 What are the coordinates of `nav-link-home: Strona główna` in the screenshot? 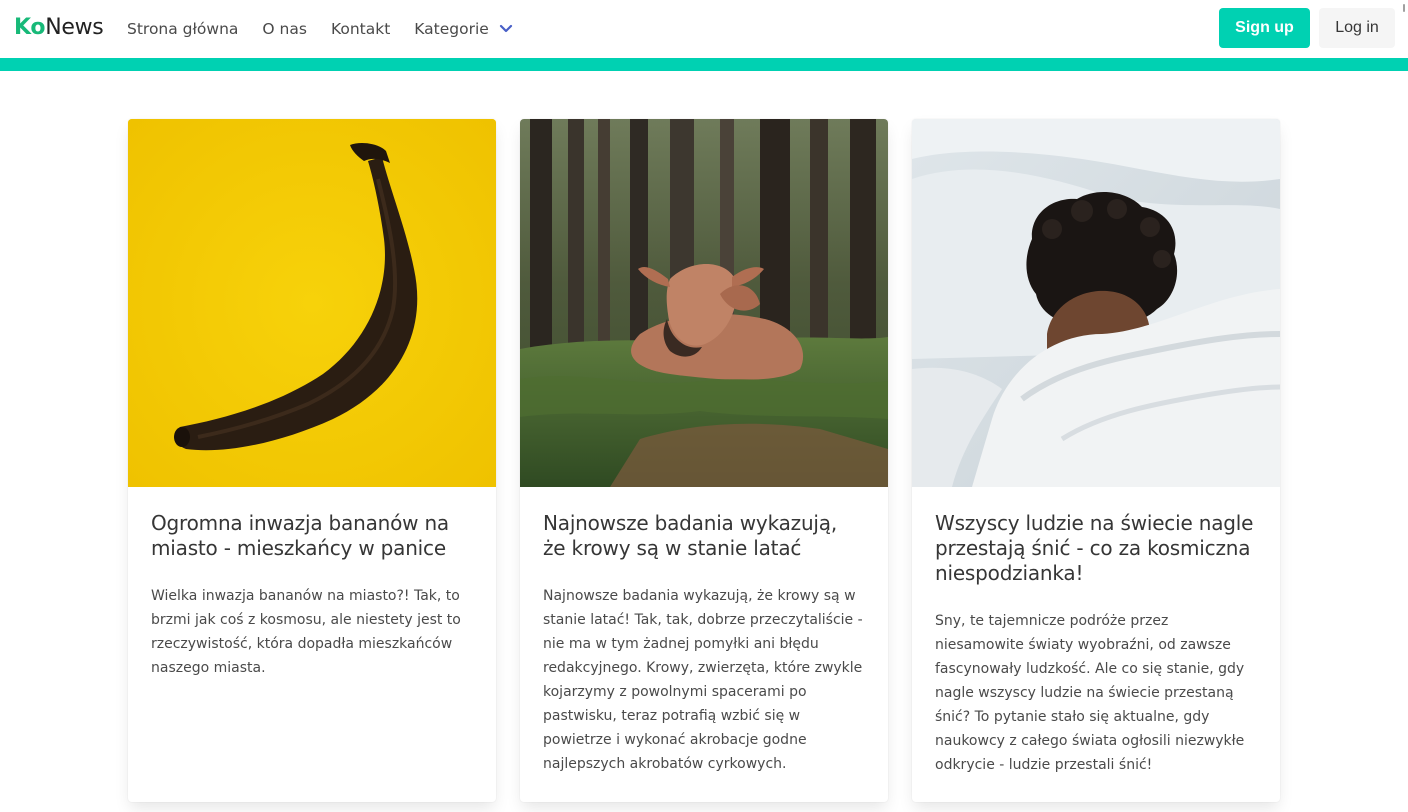 It's located at (182, 29).